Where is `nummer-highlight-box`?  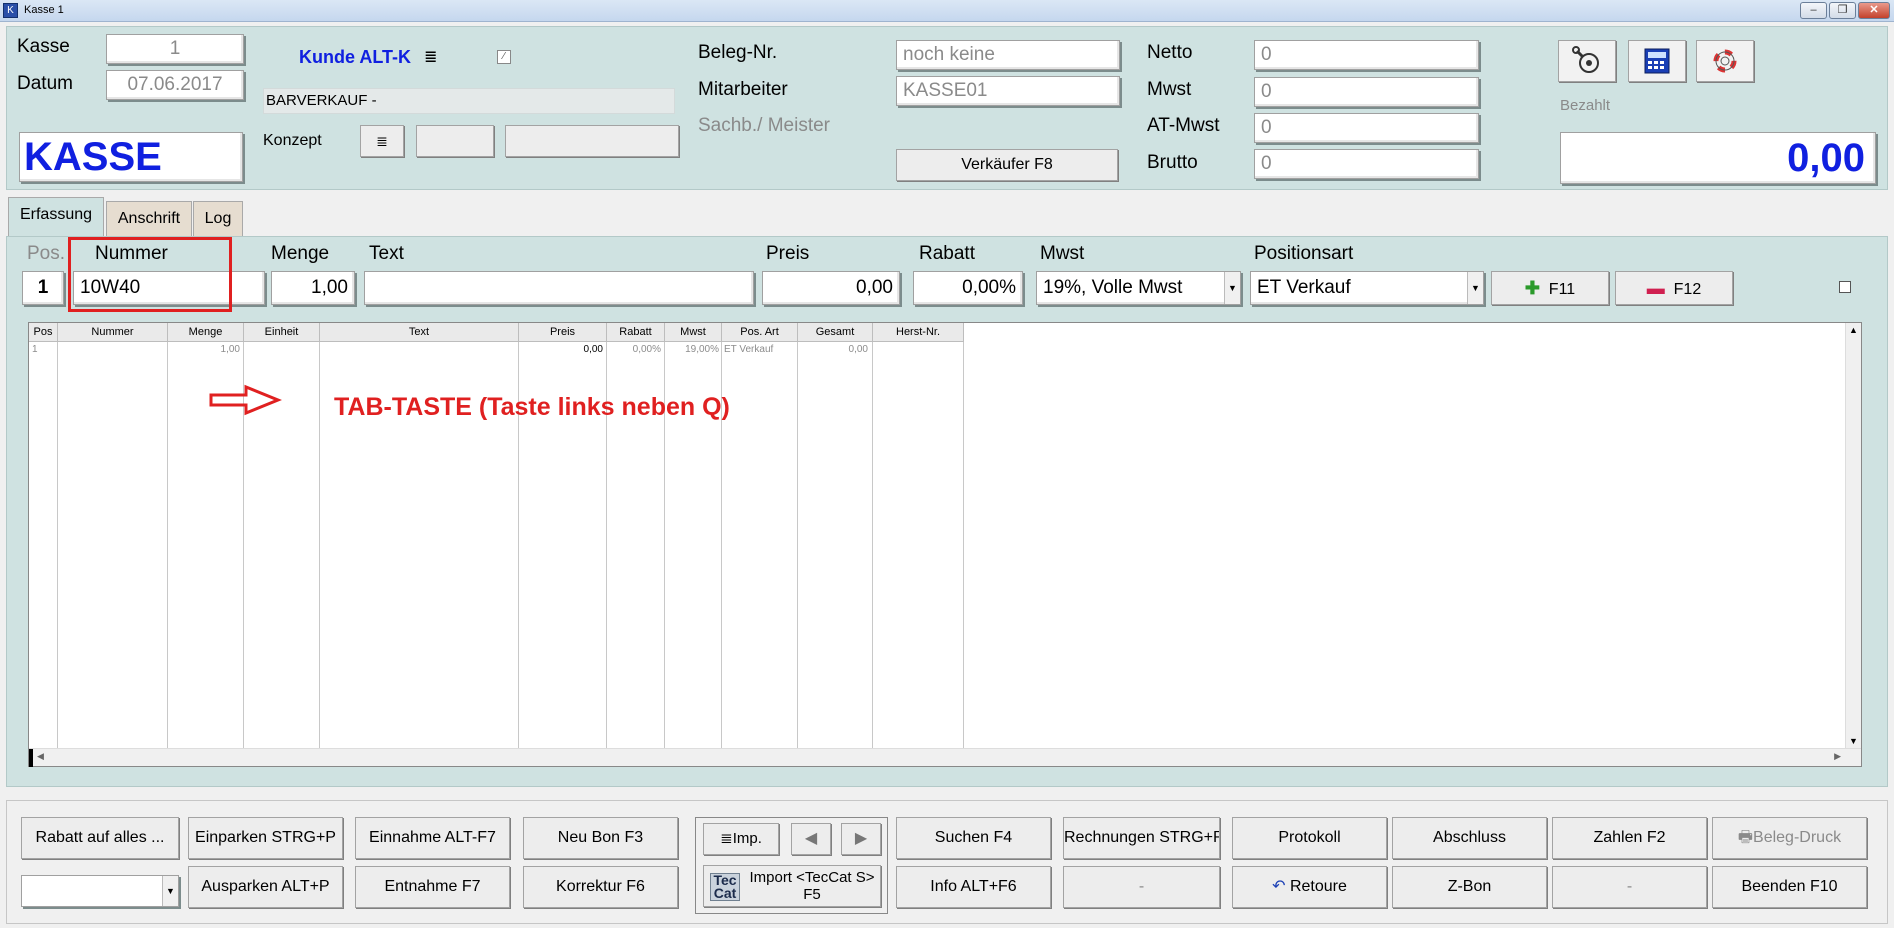
nummer-highlight-box is located at coordinates (150, 274).